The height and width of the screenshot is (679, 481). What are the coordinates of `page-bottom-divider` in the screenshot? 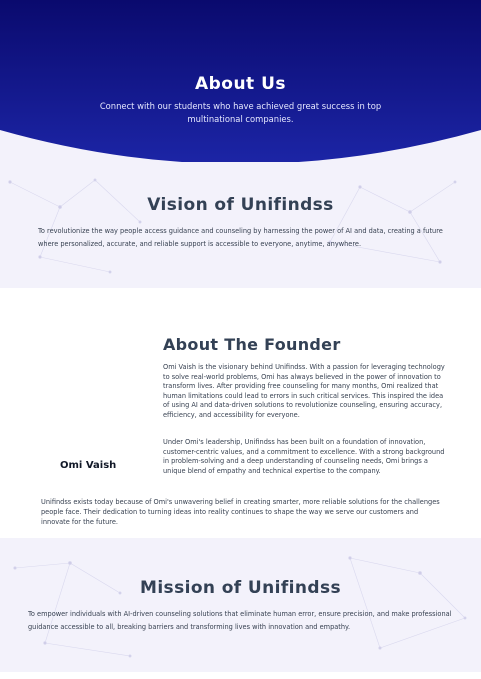 It's located at (240, 675).